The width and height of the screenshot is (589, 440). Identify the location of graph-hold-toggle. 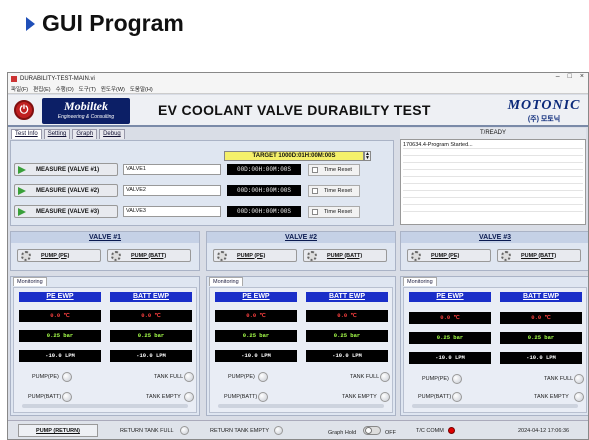
(372, 430).